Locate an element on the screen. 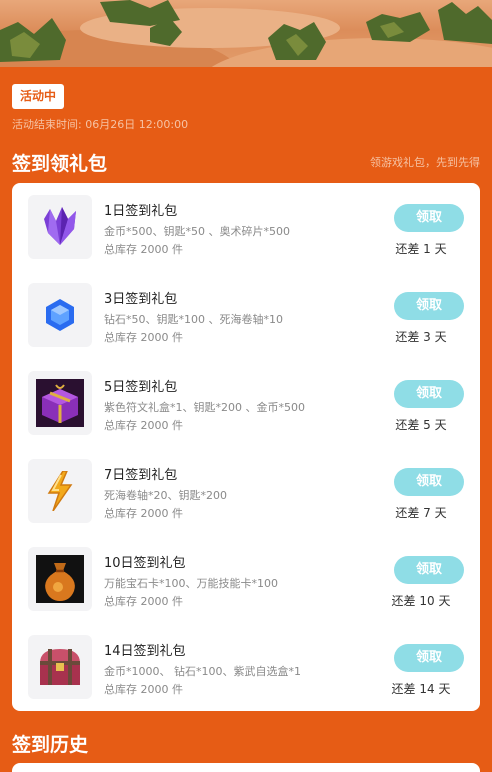 The width and height of the screenshot is (492, 772). days-remaining: 还差 14 天 is located at coordinates (421, 689).